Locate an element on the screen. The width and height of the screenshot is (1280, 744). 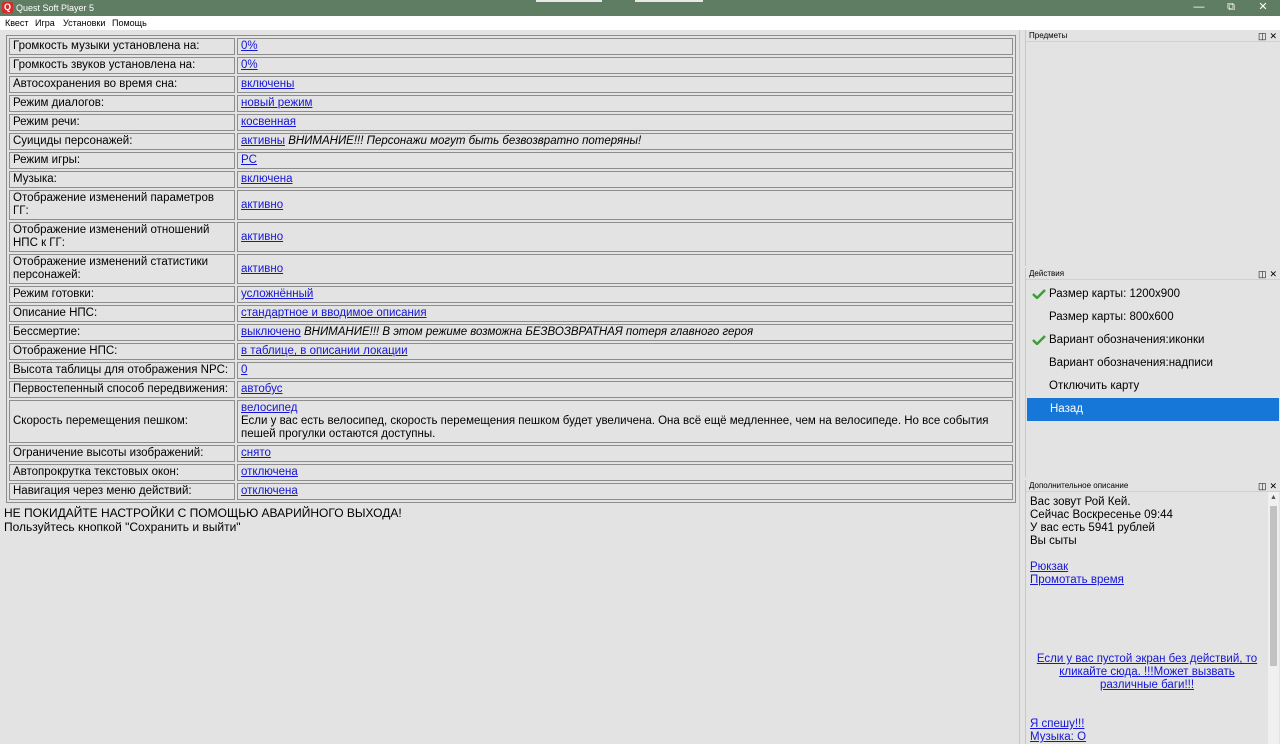
settings-row: Режим диалогов: новый режим is located at coordinates (511, 103).